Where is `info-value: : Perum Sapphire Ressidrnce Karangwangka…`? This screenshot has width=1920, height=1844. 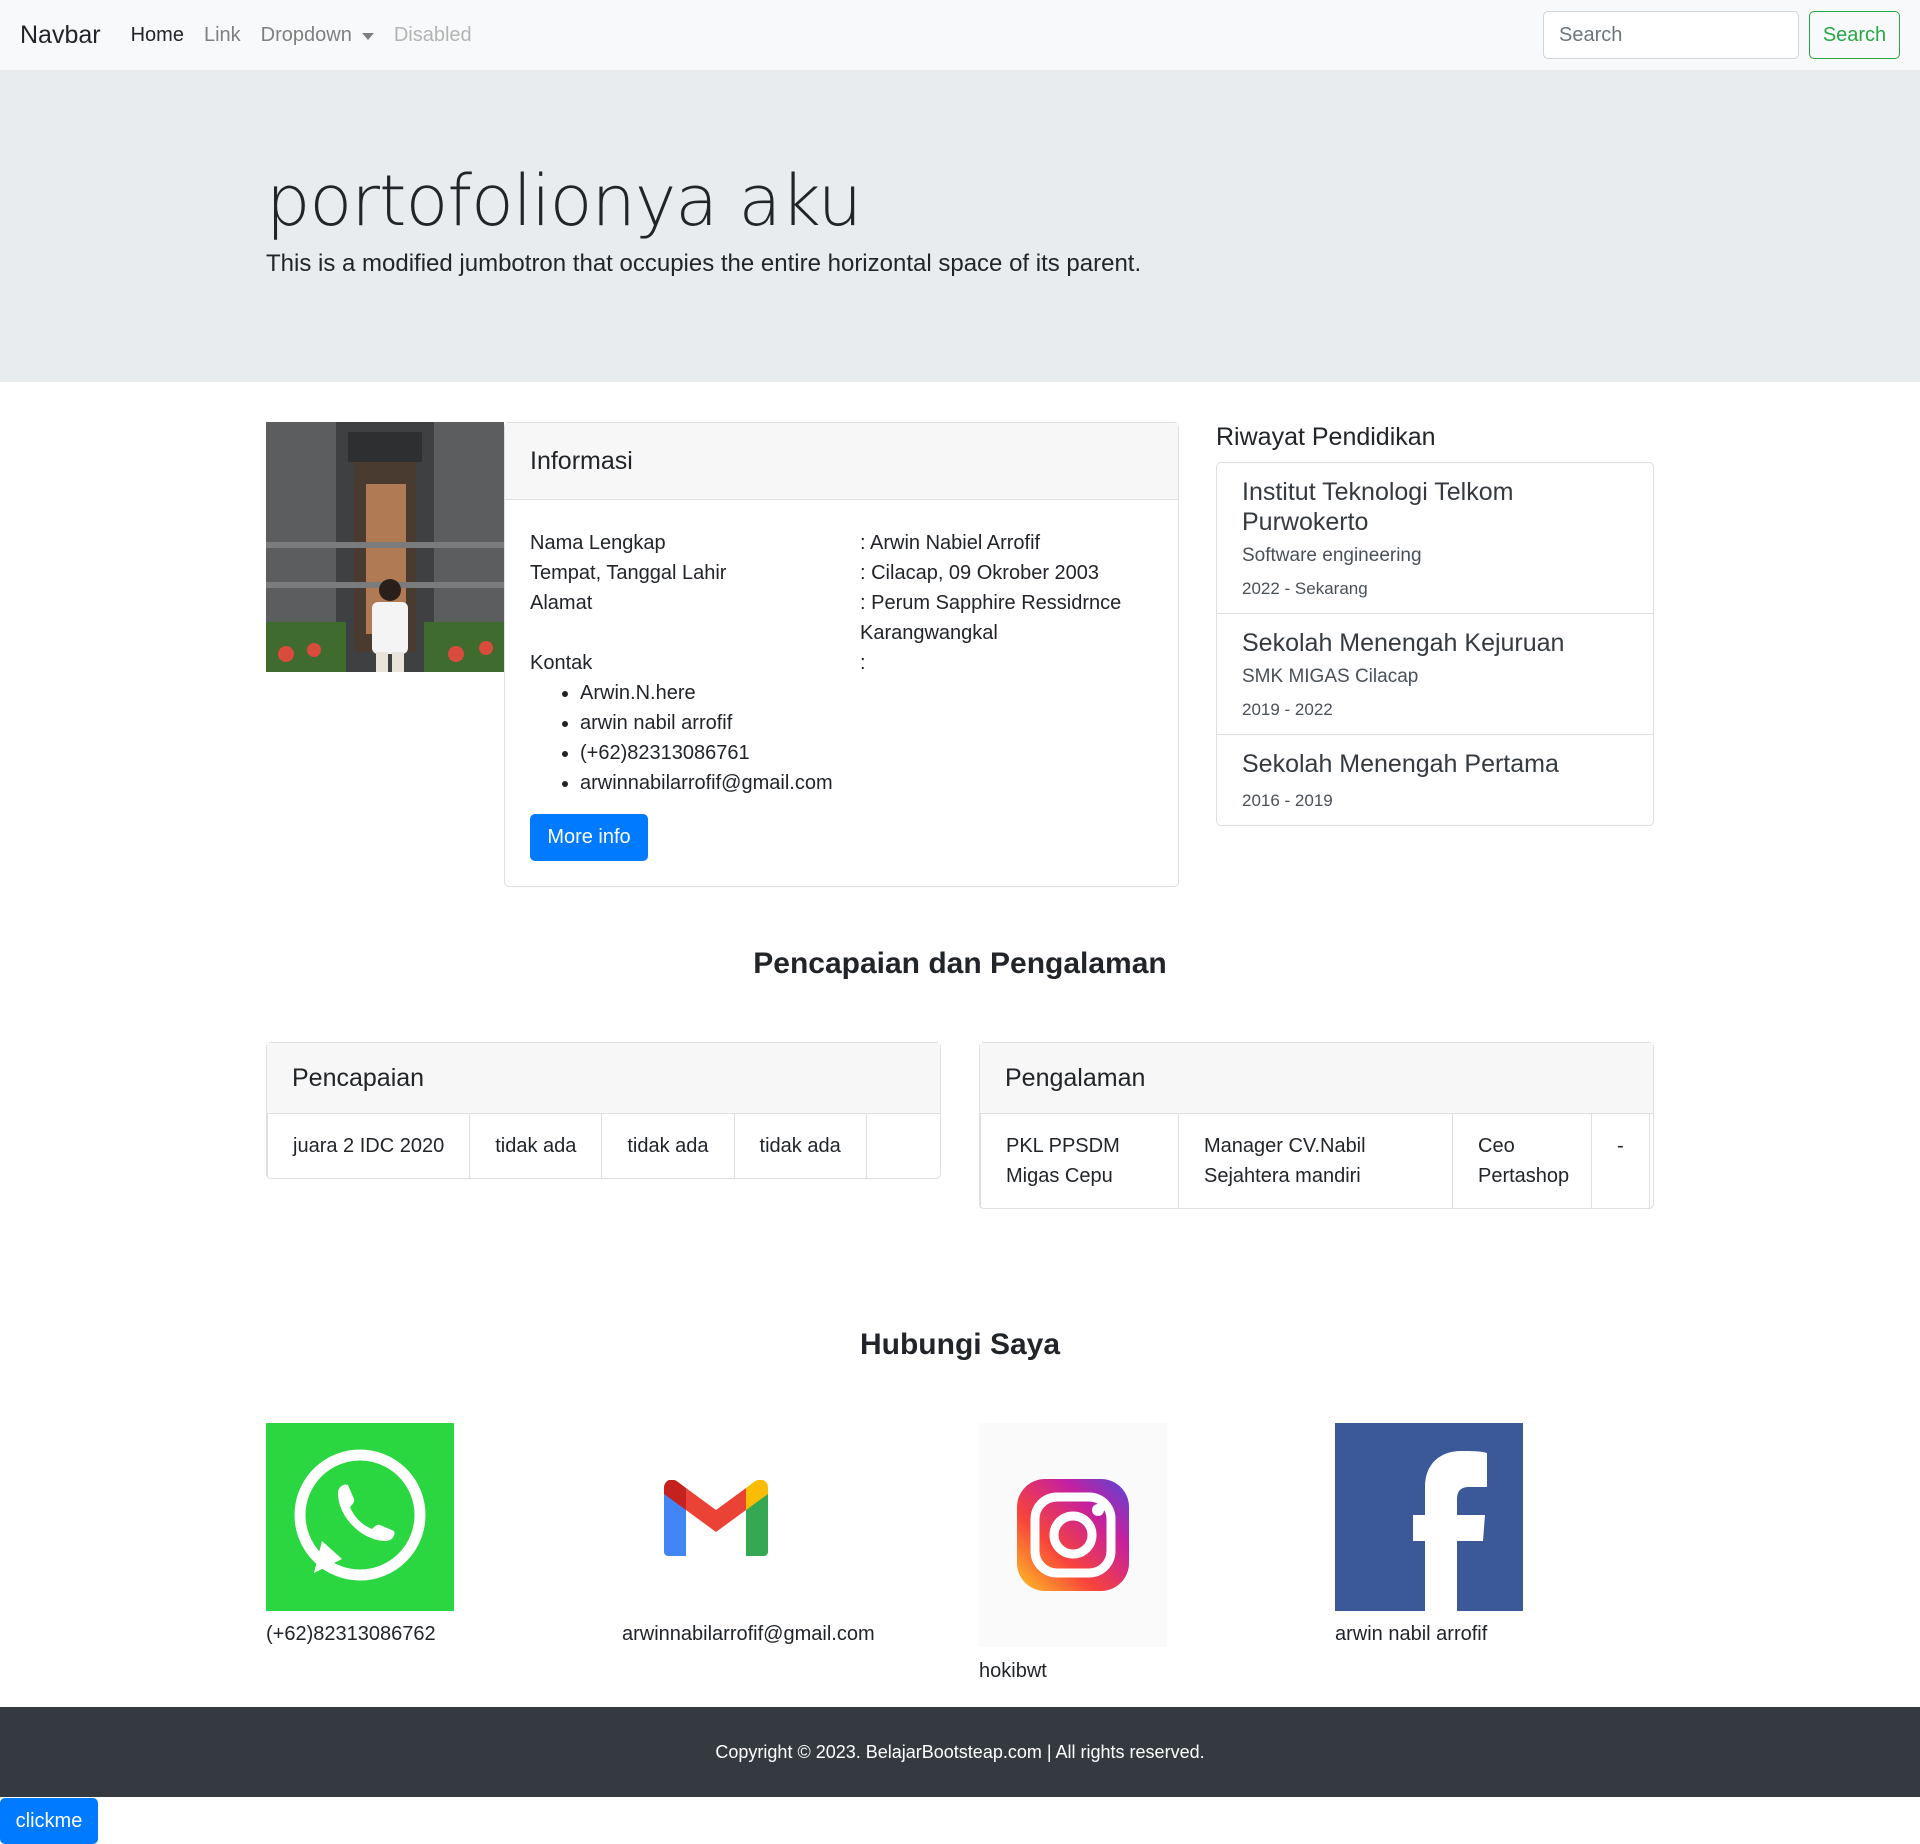
info-value: : Perum Sapphire Ressidrnce Karangwangka… is located at coordinates (991, 618).